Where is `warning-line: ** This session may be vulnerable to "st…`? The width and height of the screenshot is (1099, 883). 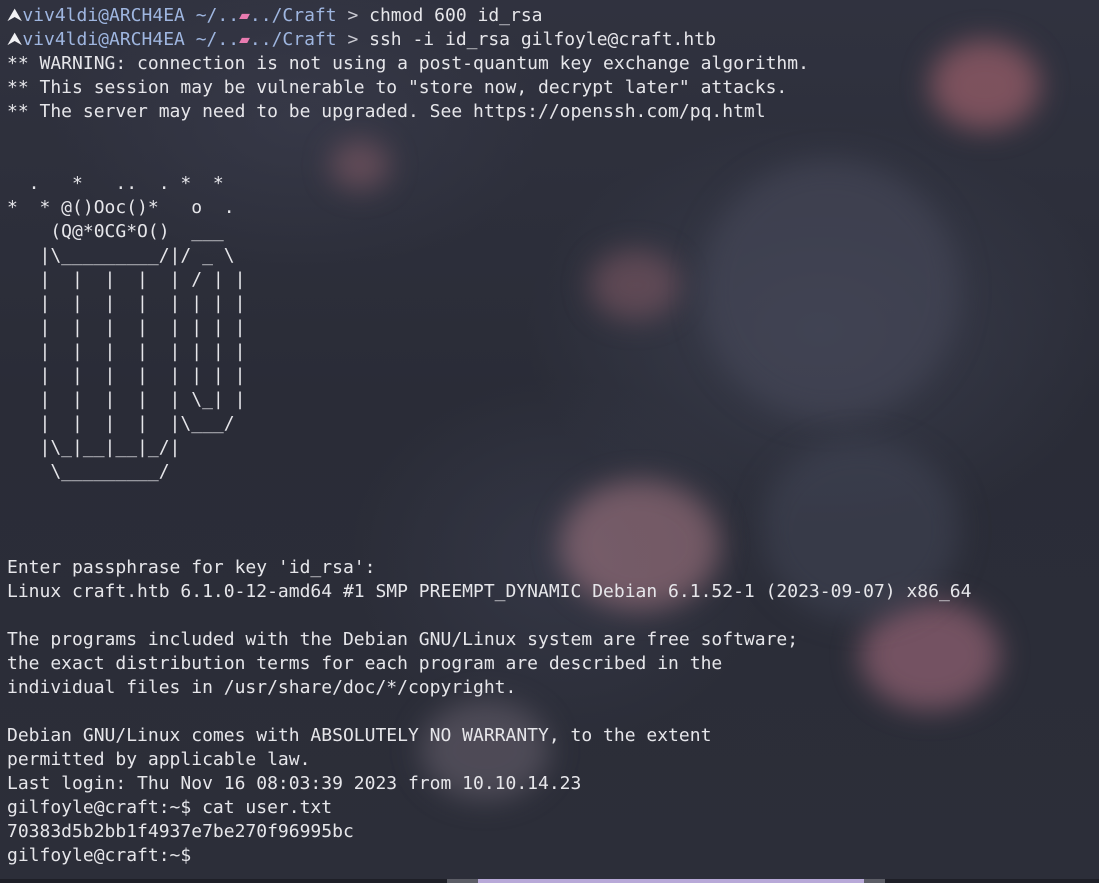 warning-line: ** This session may be vulnerable to "st… is located at coordinates (397, 87).